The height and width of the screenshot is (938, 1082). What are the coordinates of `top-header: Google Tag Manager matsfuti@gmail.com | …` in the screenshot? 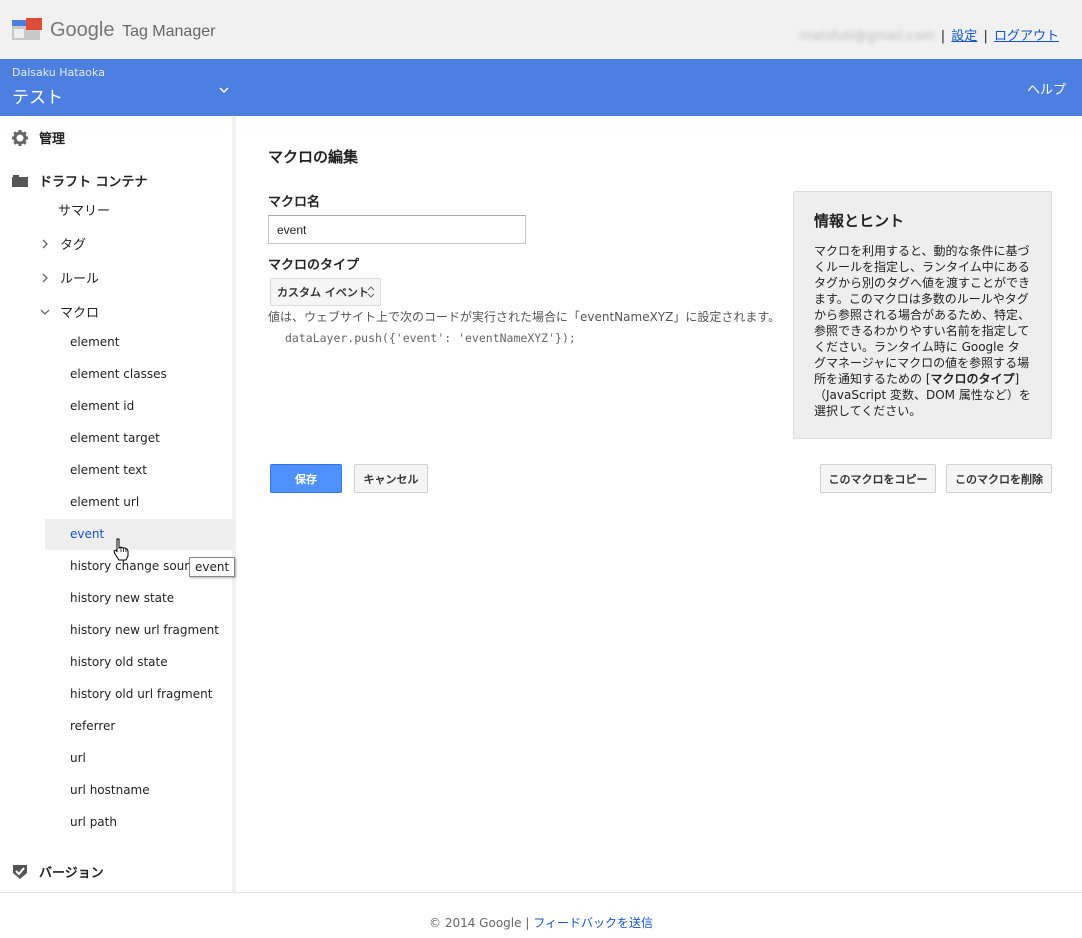 It's located at (541, 29).